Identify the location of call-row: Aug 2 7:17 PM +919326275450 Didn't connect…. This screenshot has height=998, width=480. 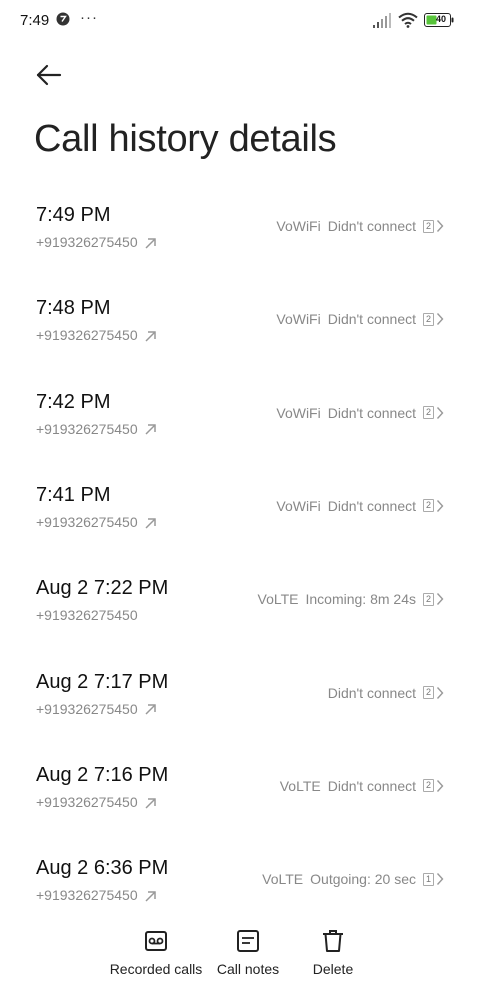
(240, 699).